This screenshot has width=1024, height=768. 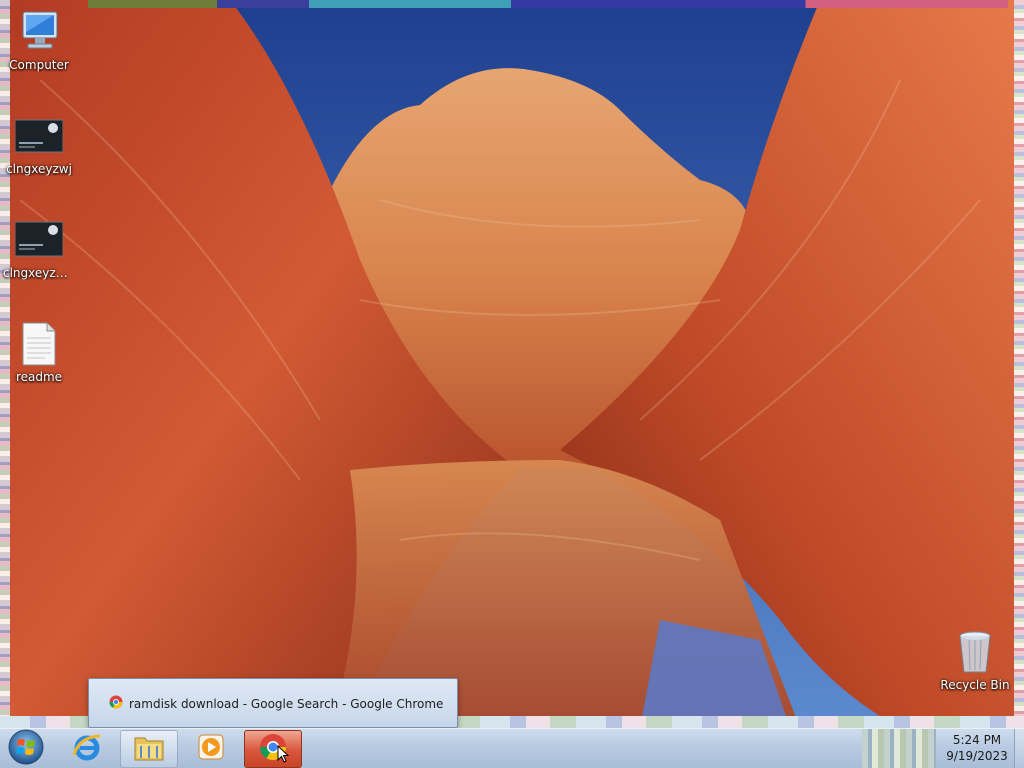 I want to click on taskbar-button-internet-explorer, so click(x=87, y=749).